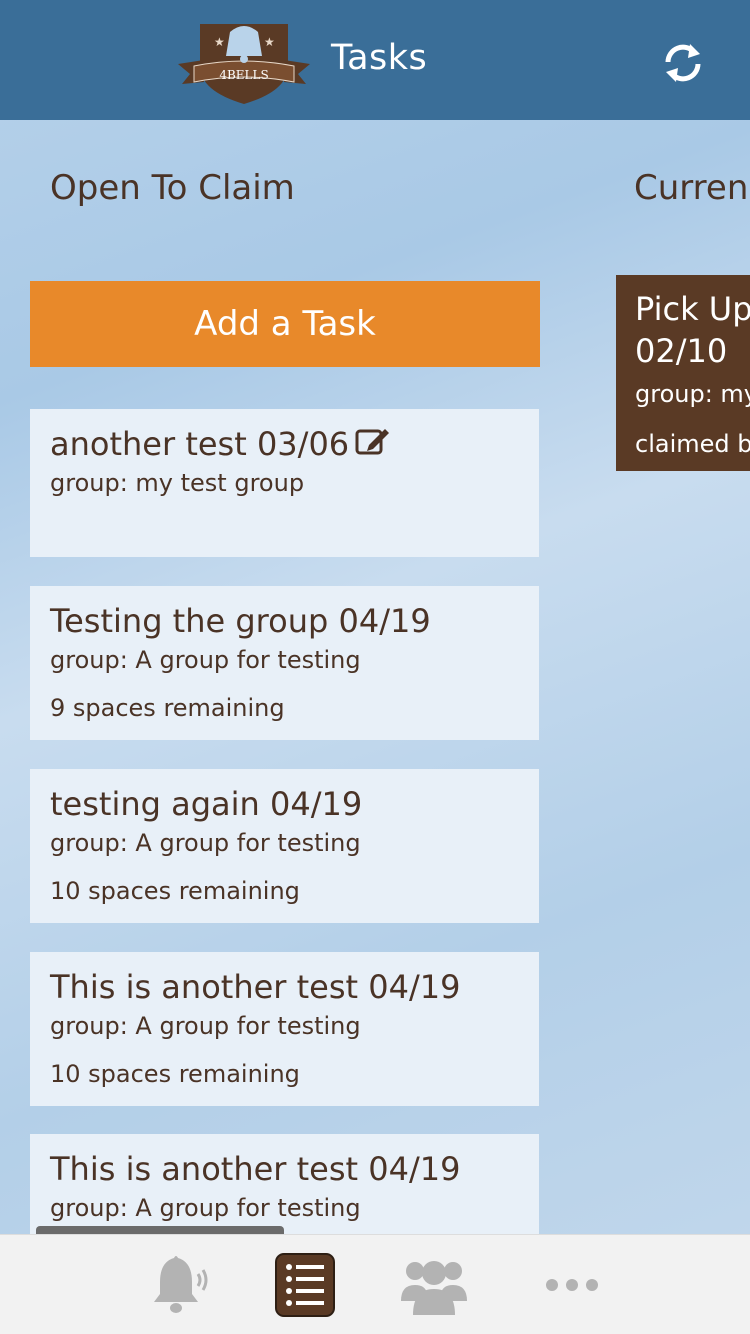  I want to click on tab-more, so click(572, 1284).